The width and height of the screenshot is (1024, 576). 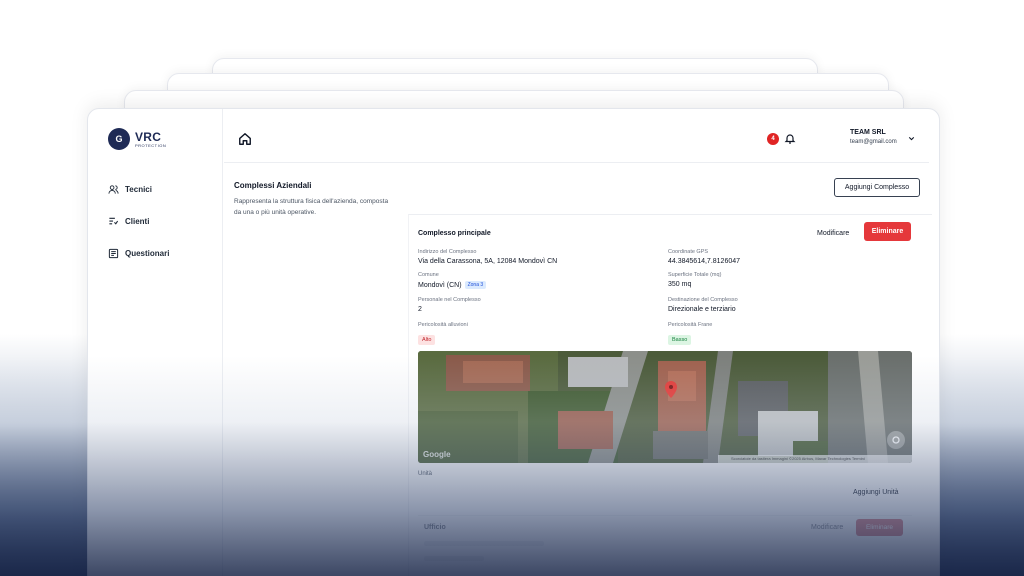 I want to click on map-google-label: Google, so click(x=437, y=454).